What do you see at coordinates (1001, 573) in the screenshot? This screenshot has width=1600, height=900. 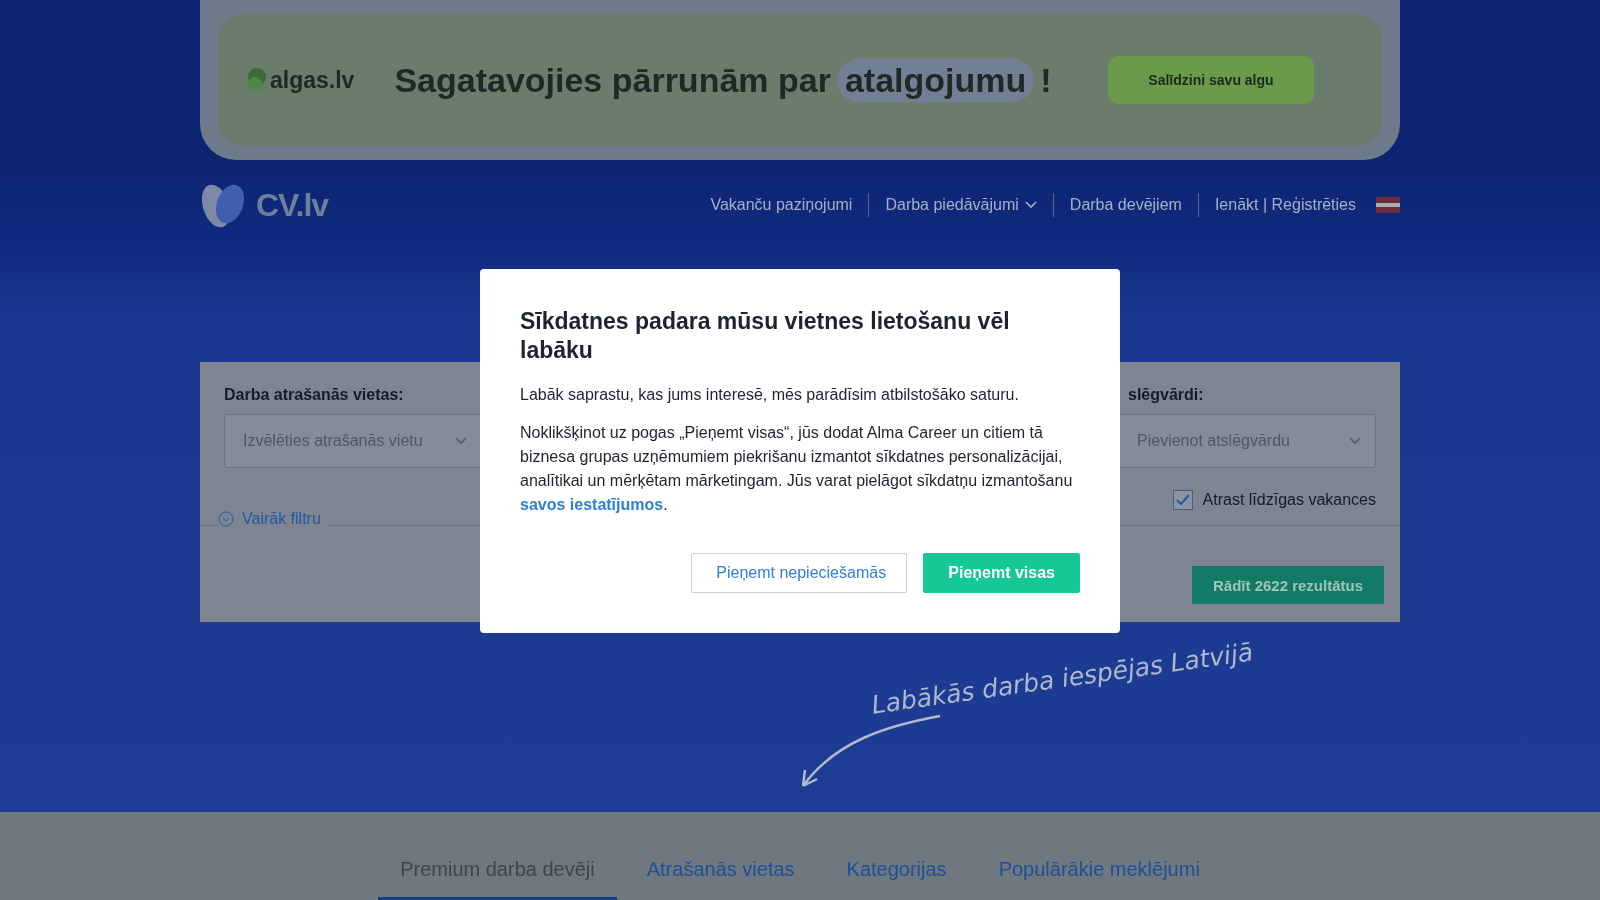 I see `accept-all-button: Pieņemt visas` at bounding box center [1001, 573].